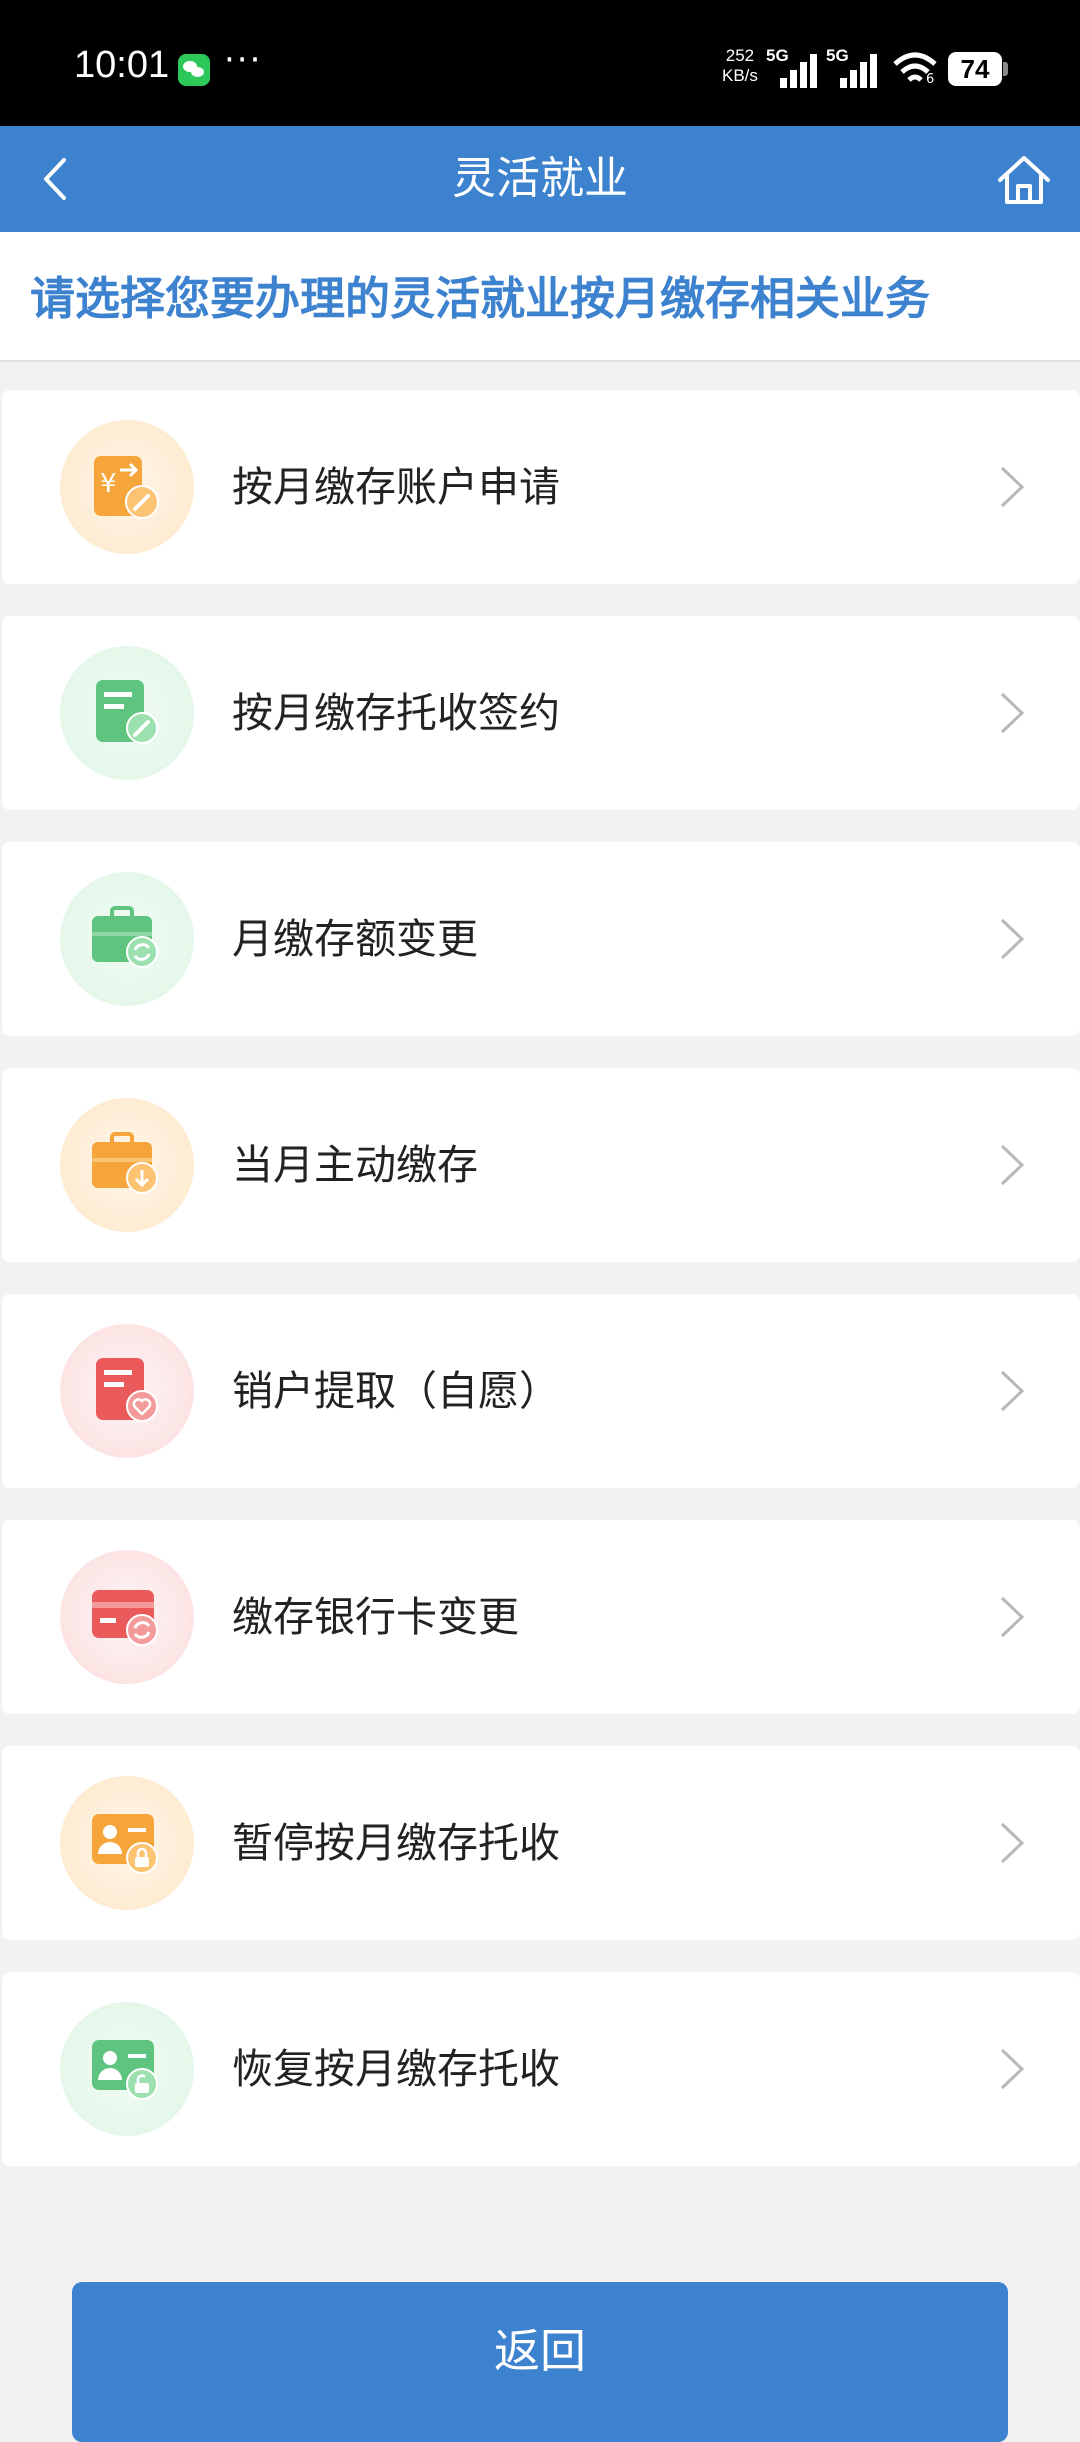  Describe the element at coordinates (396, 2069) in the screenshot. I see `service-label: 恢复按月缴存托收` at that location.